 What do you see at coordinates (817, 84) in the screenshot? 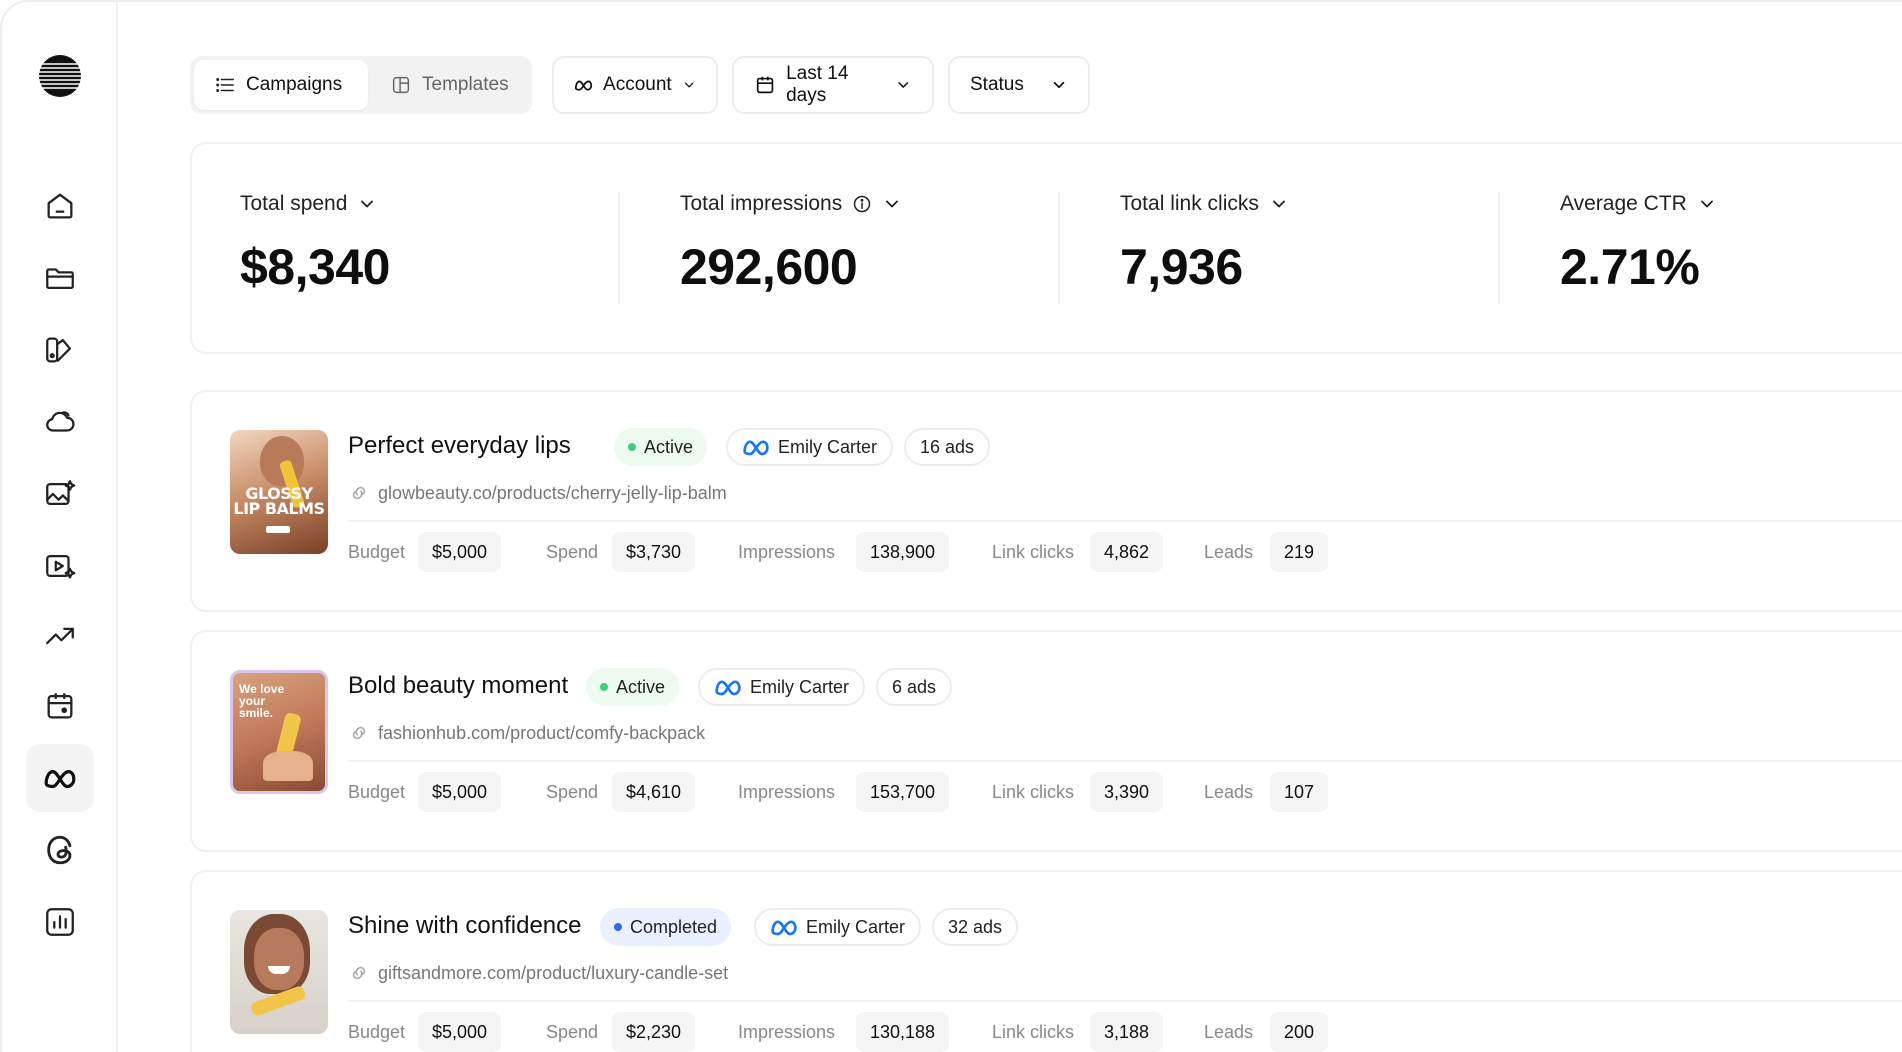
I see `date-range-label: Last 14 days` at bounding box center [817, 84].